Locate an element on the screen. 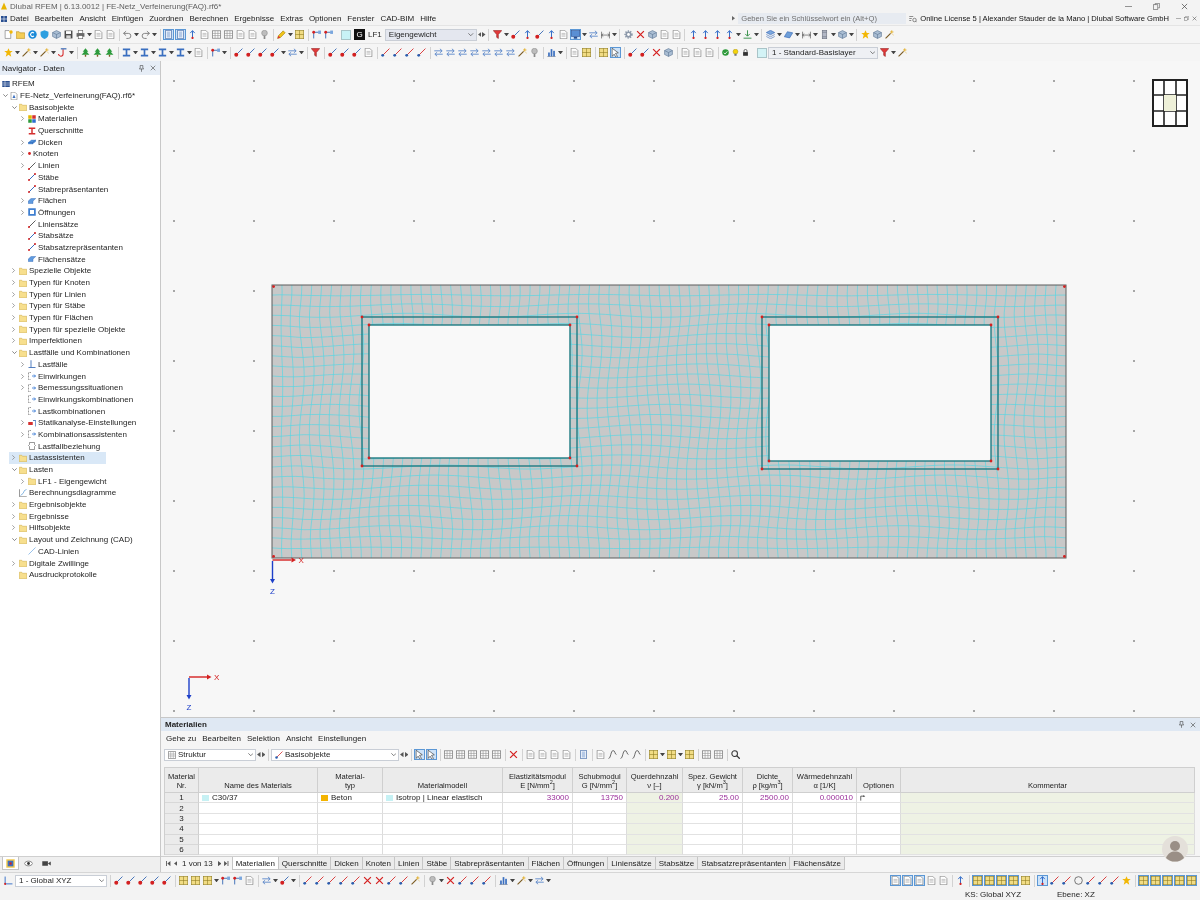 This screenshot has width=1200, height=900. sheet-tab: Knoten is located at coordinates (378, 863).